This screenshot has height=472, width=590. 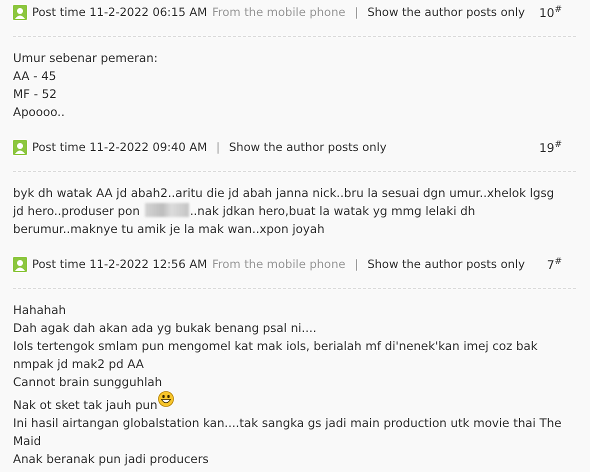 I want to click on floor-number: 7$^{#}$, so click(x=554, y=264).